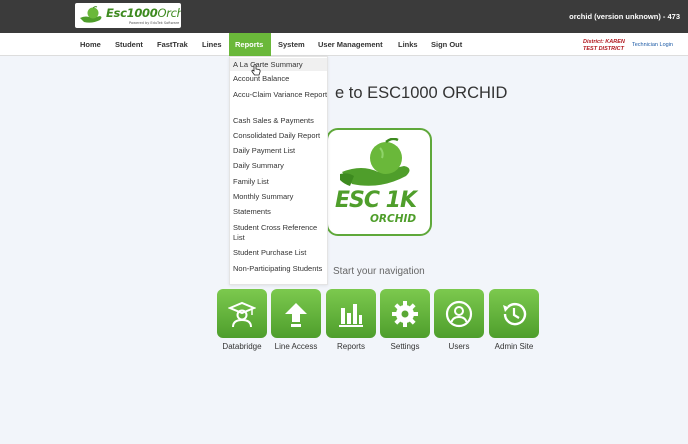  What do you see at coordinates (281, 79) in the screenshot?
I see `menu-item-account-balance: Account Balance` at bounding box center [281, 79].